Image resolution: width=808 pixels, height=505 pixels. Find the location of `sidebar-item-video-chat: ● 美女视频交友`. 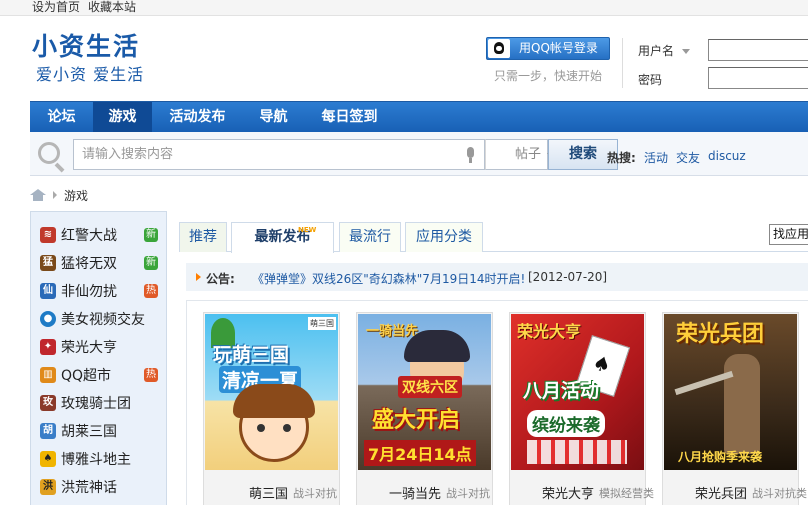

sidebar-item-video-chat: ● 美女视频交友 is located at coordinates (98, 319).